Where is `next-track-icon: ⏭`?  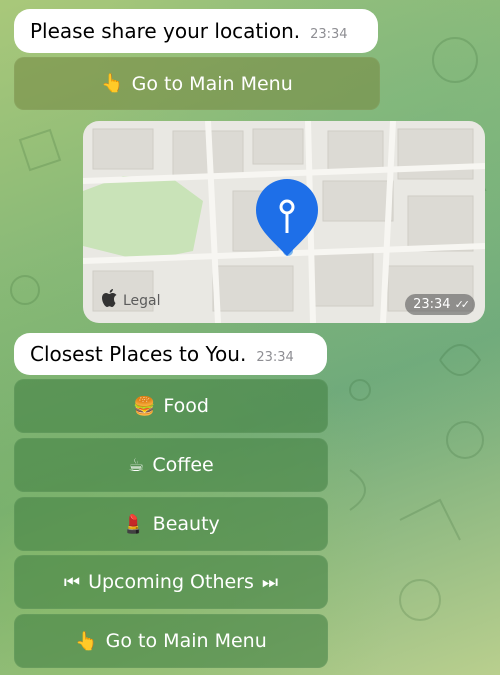 next-track-icon: ⏭ is located at coordinates (270, 582).